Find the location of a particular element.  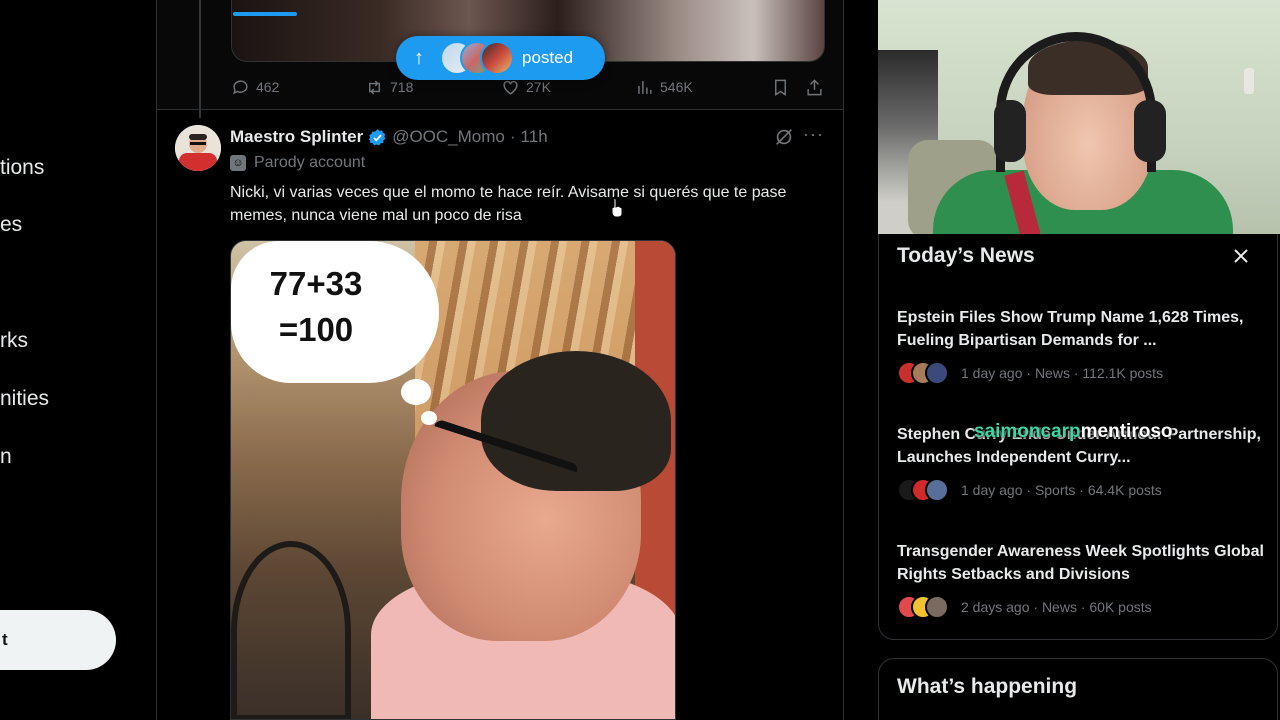

thought-bubble: 77+33 =100 is located at coordinates (335, 312).